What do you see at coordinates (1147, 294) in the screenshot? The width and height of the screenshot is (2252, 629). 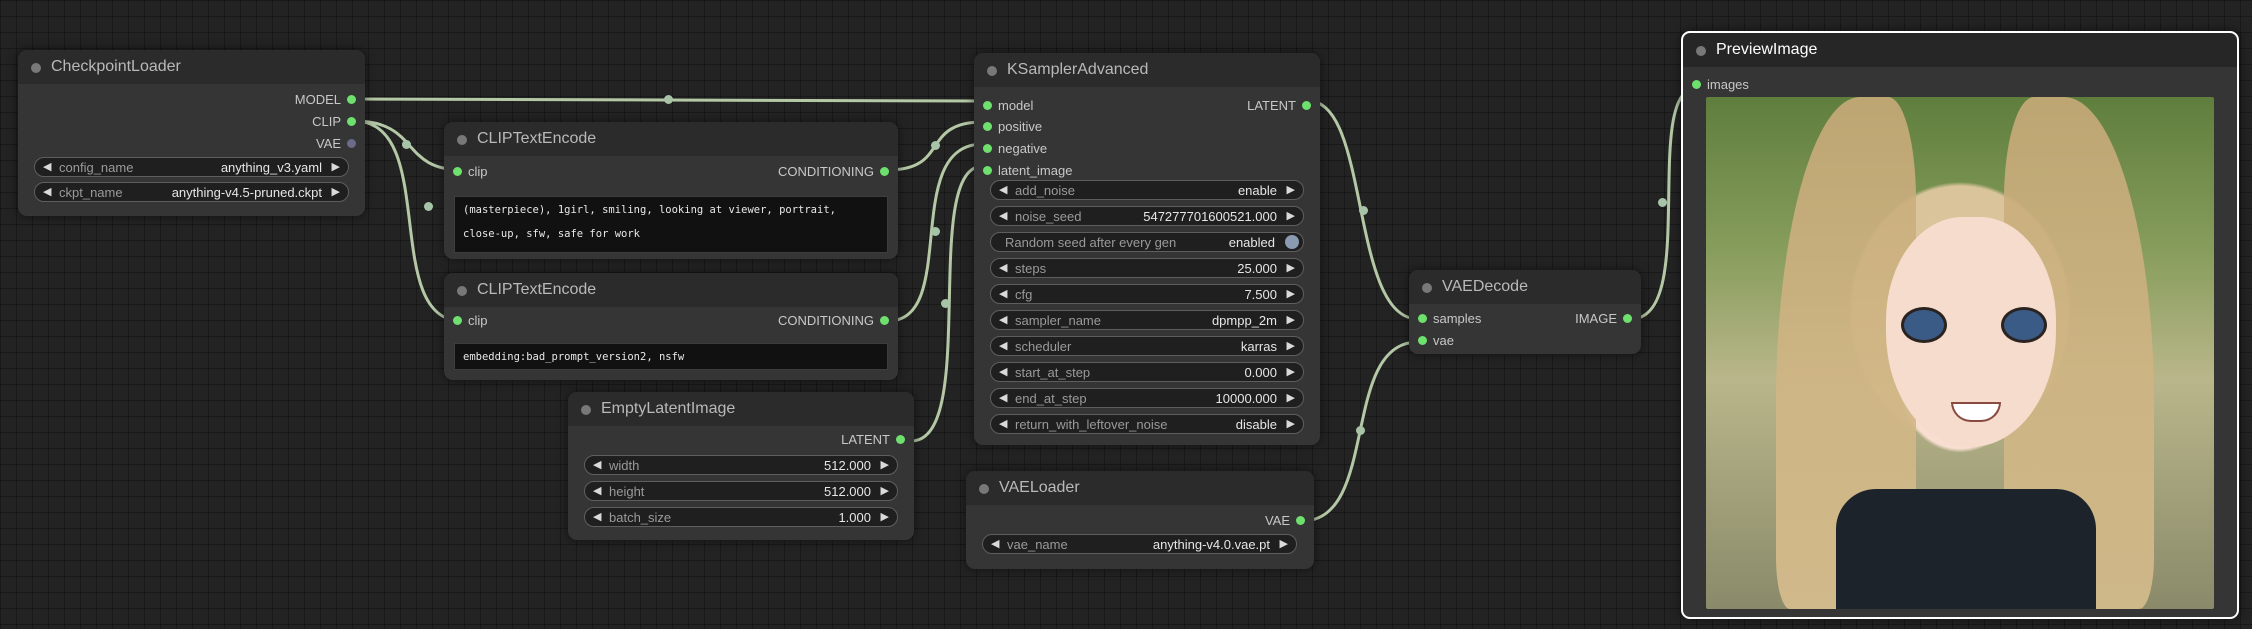 I see `cfg-number-widget: ◀ cfg 7.500 ▶` at bounding box center [1147, 294].